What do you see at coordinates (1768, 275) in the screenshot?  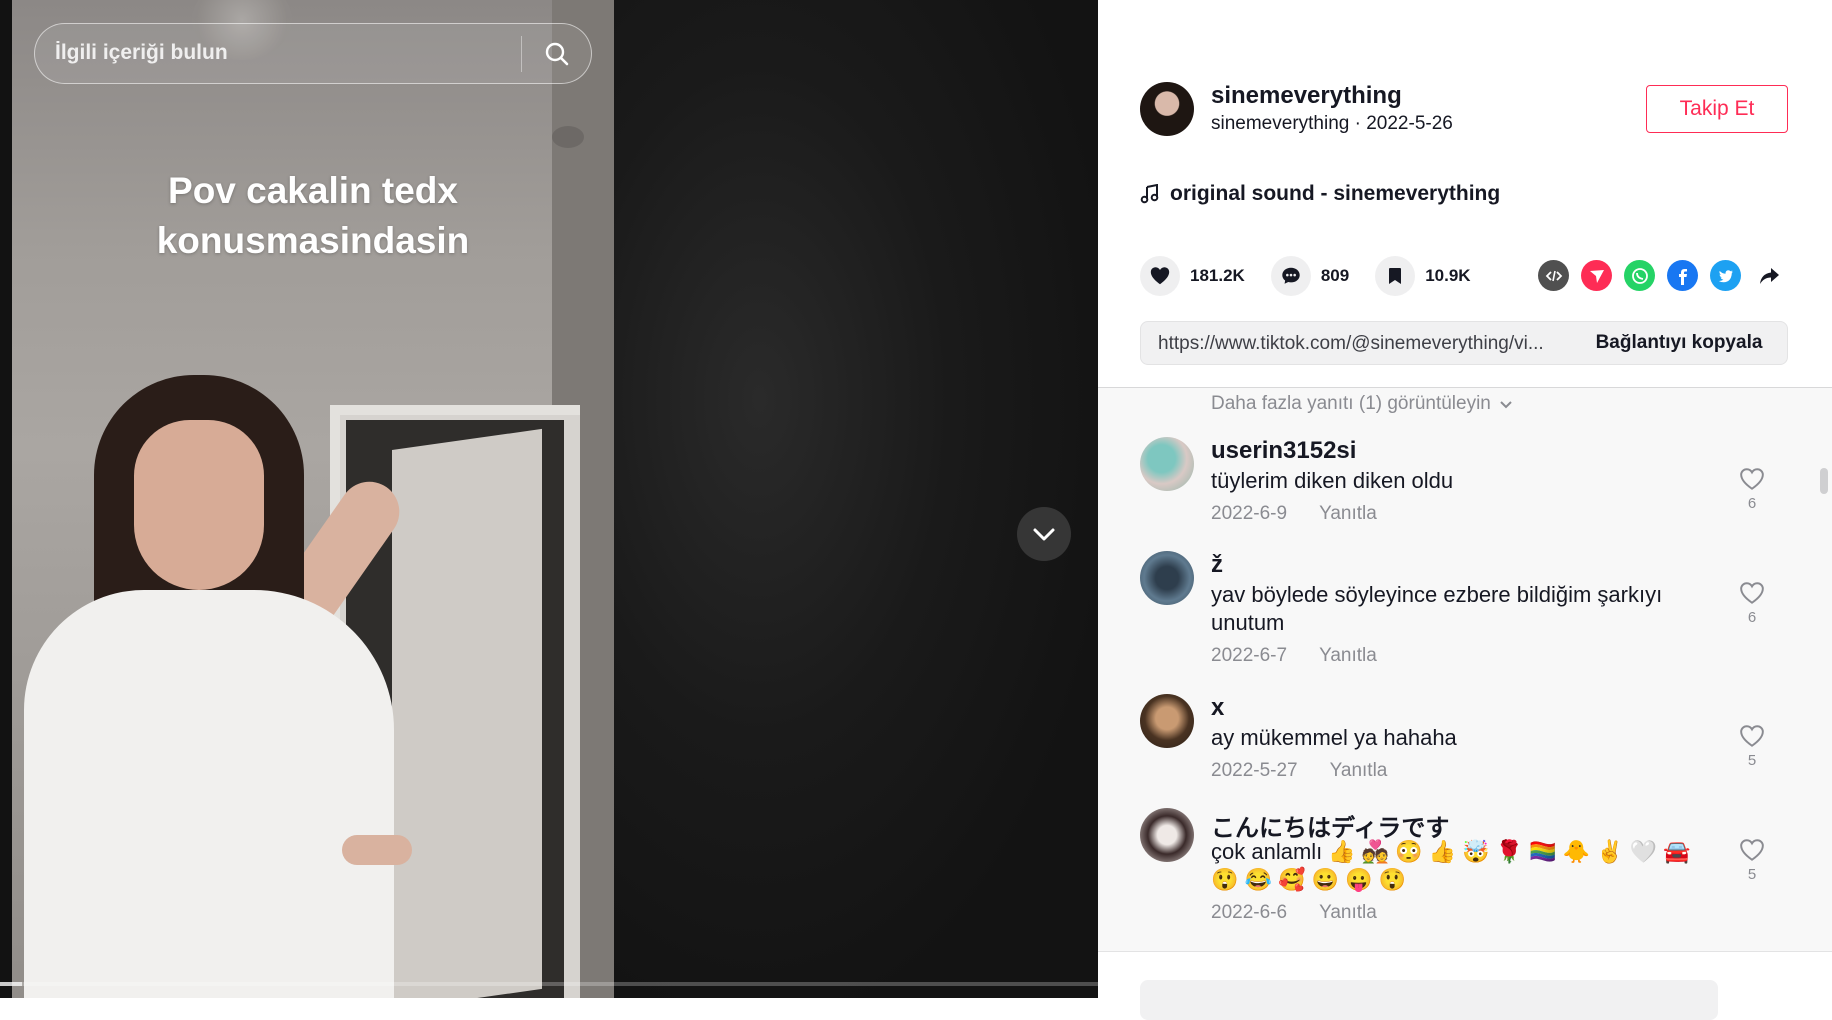 I see `share-arrow-icon` at bounding box center [1768, 275].